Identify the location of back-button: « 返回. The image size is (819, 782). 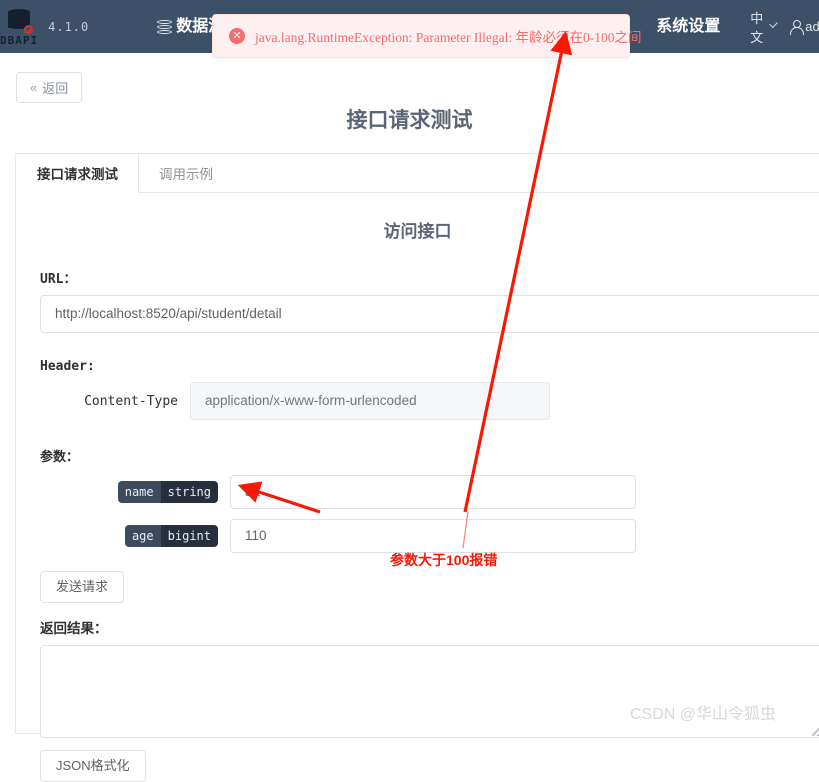
(49, 87).